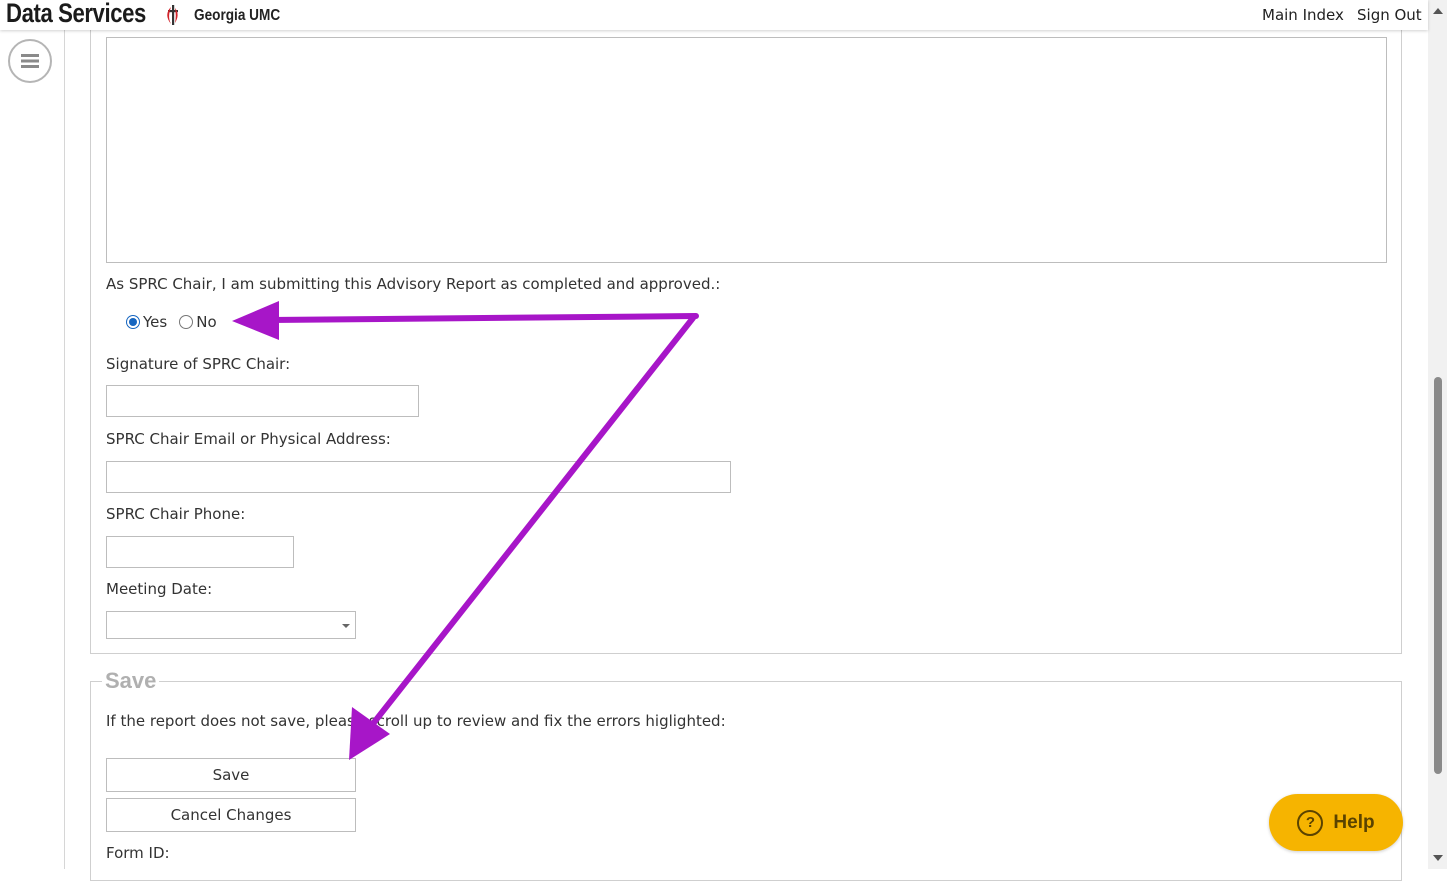 Image resolution: width=1447 pixels, height=881 pixels. What do you see at coordinates (159, 589) in the screenshot?
I see `meeting-date-label: Meeting Date:` at bounding box center [159, 589].